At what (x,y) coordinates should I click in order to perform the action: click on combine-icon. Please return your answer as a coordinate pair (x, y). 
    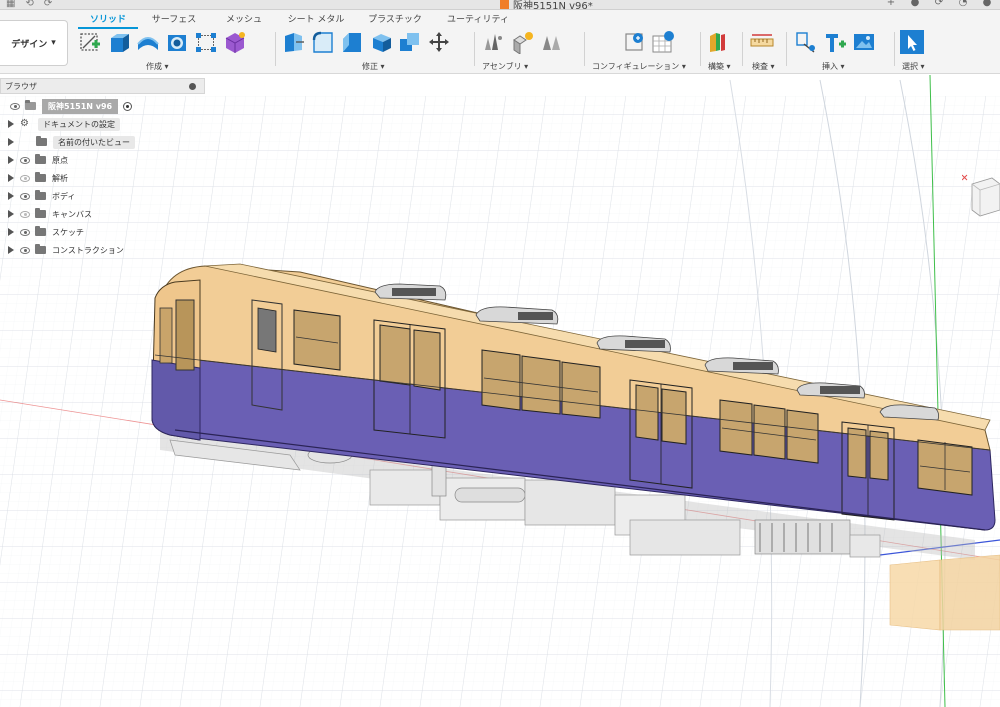
    Looking at the image, I should click on (410, 42).